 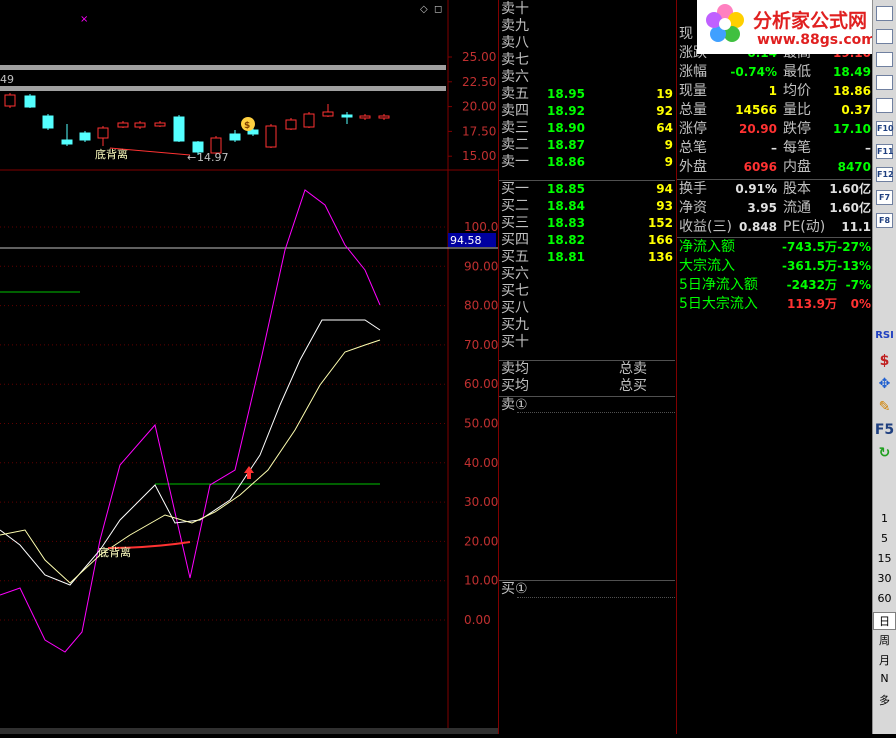 What do you see at coordinates (809, 247) in the screenshot?
I see `fund-flow-value: -743.5万` at bounding box center [809, 247].